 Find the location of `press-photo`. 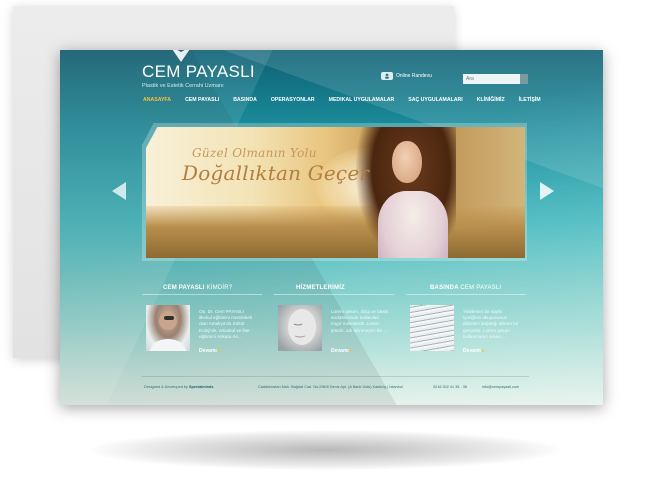

press-photo is located at coordinates (432, 328).